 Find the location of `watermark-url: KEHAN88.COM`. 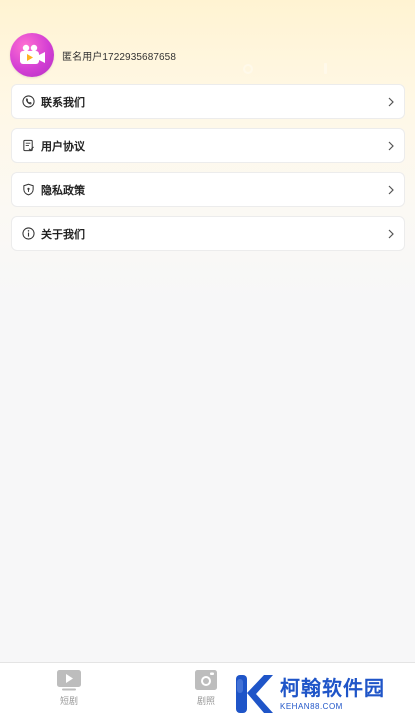

watermark-url: KEHAN88.COM is located at coordinates (311, 706).